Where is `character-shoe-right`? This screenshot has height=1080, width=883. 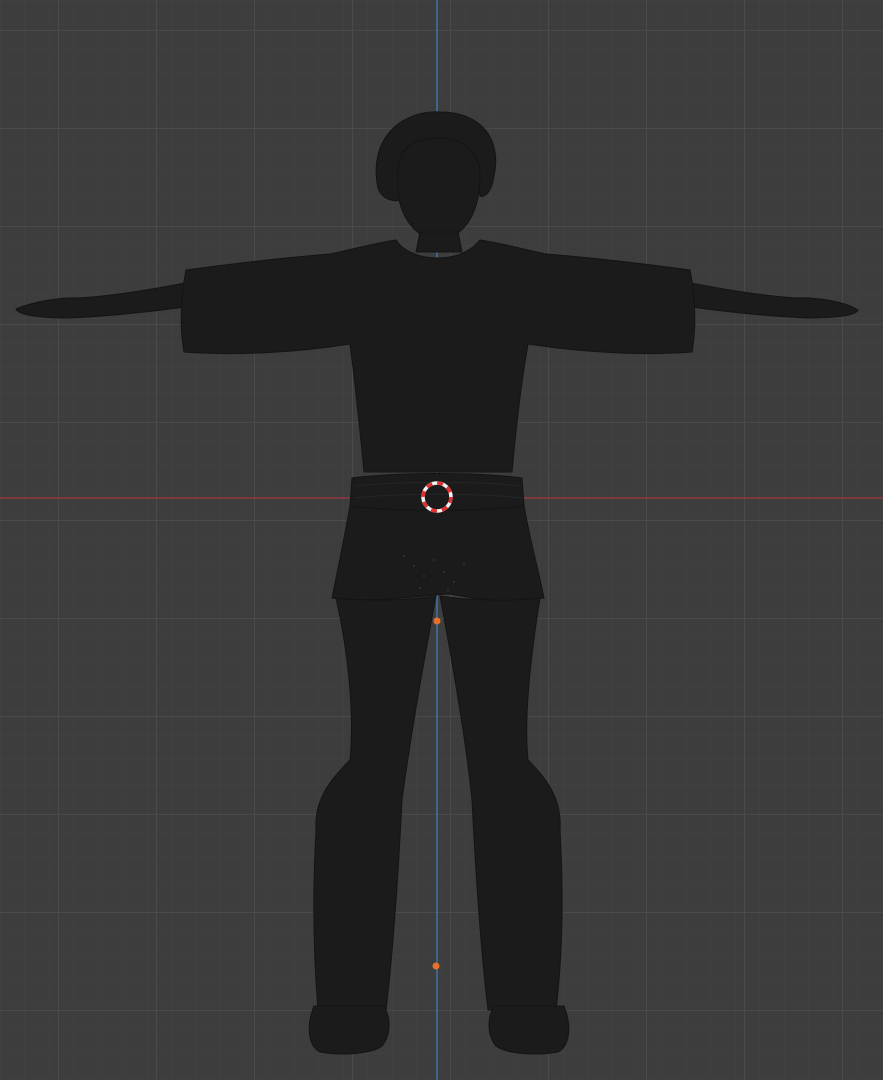 character-shoe-right is located at coordinates (529, 1030).